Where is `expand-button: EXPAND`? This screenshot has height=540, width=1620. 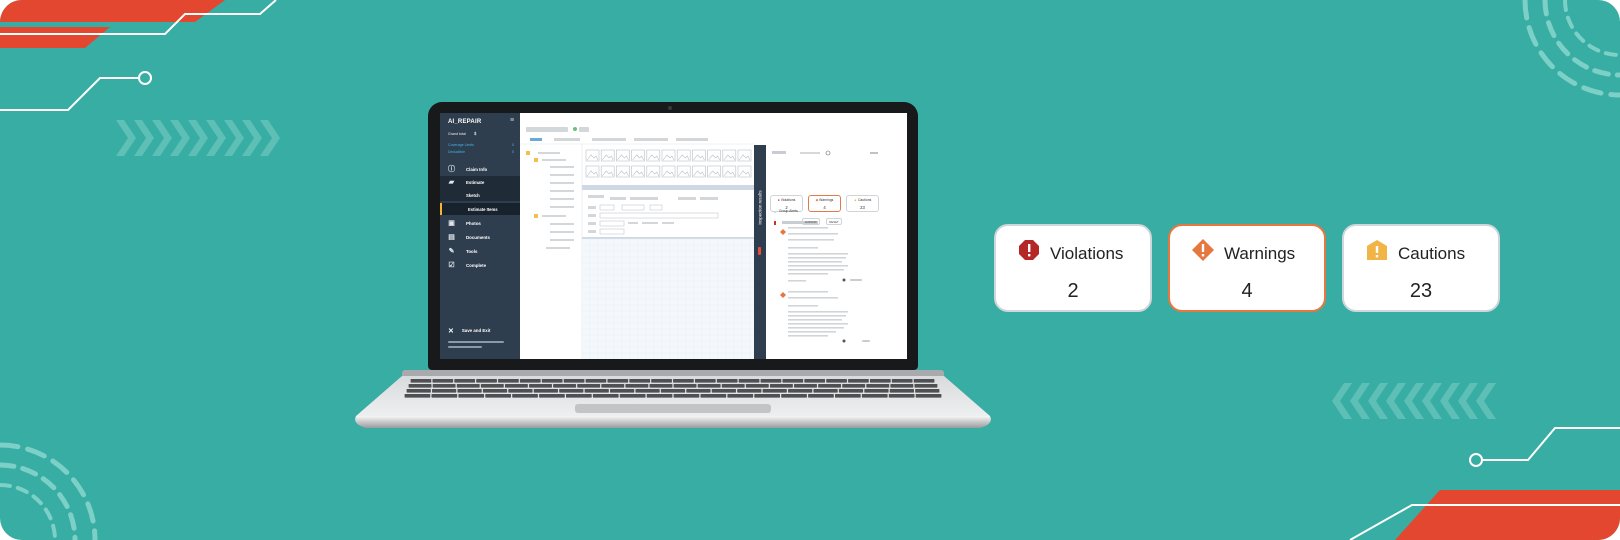 expand-button: EXPAND is located at coordinates (811, 221).